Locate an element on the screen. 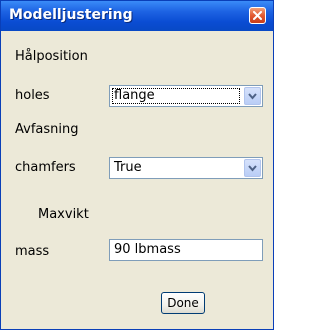 This screenshot has height=332, width=320. chamfers-dropdown-button is located at coordinates (252, 168).